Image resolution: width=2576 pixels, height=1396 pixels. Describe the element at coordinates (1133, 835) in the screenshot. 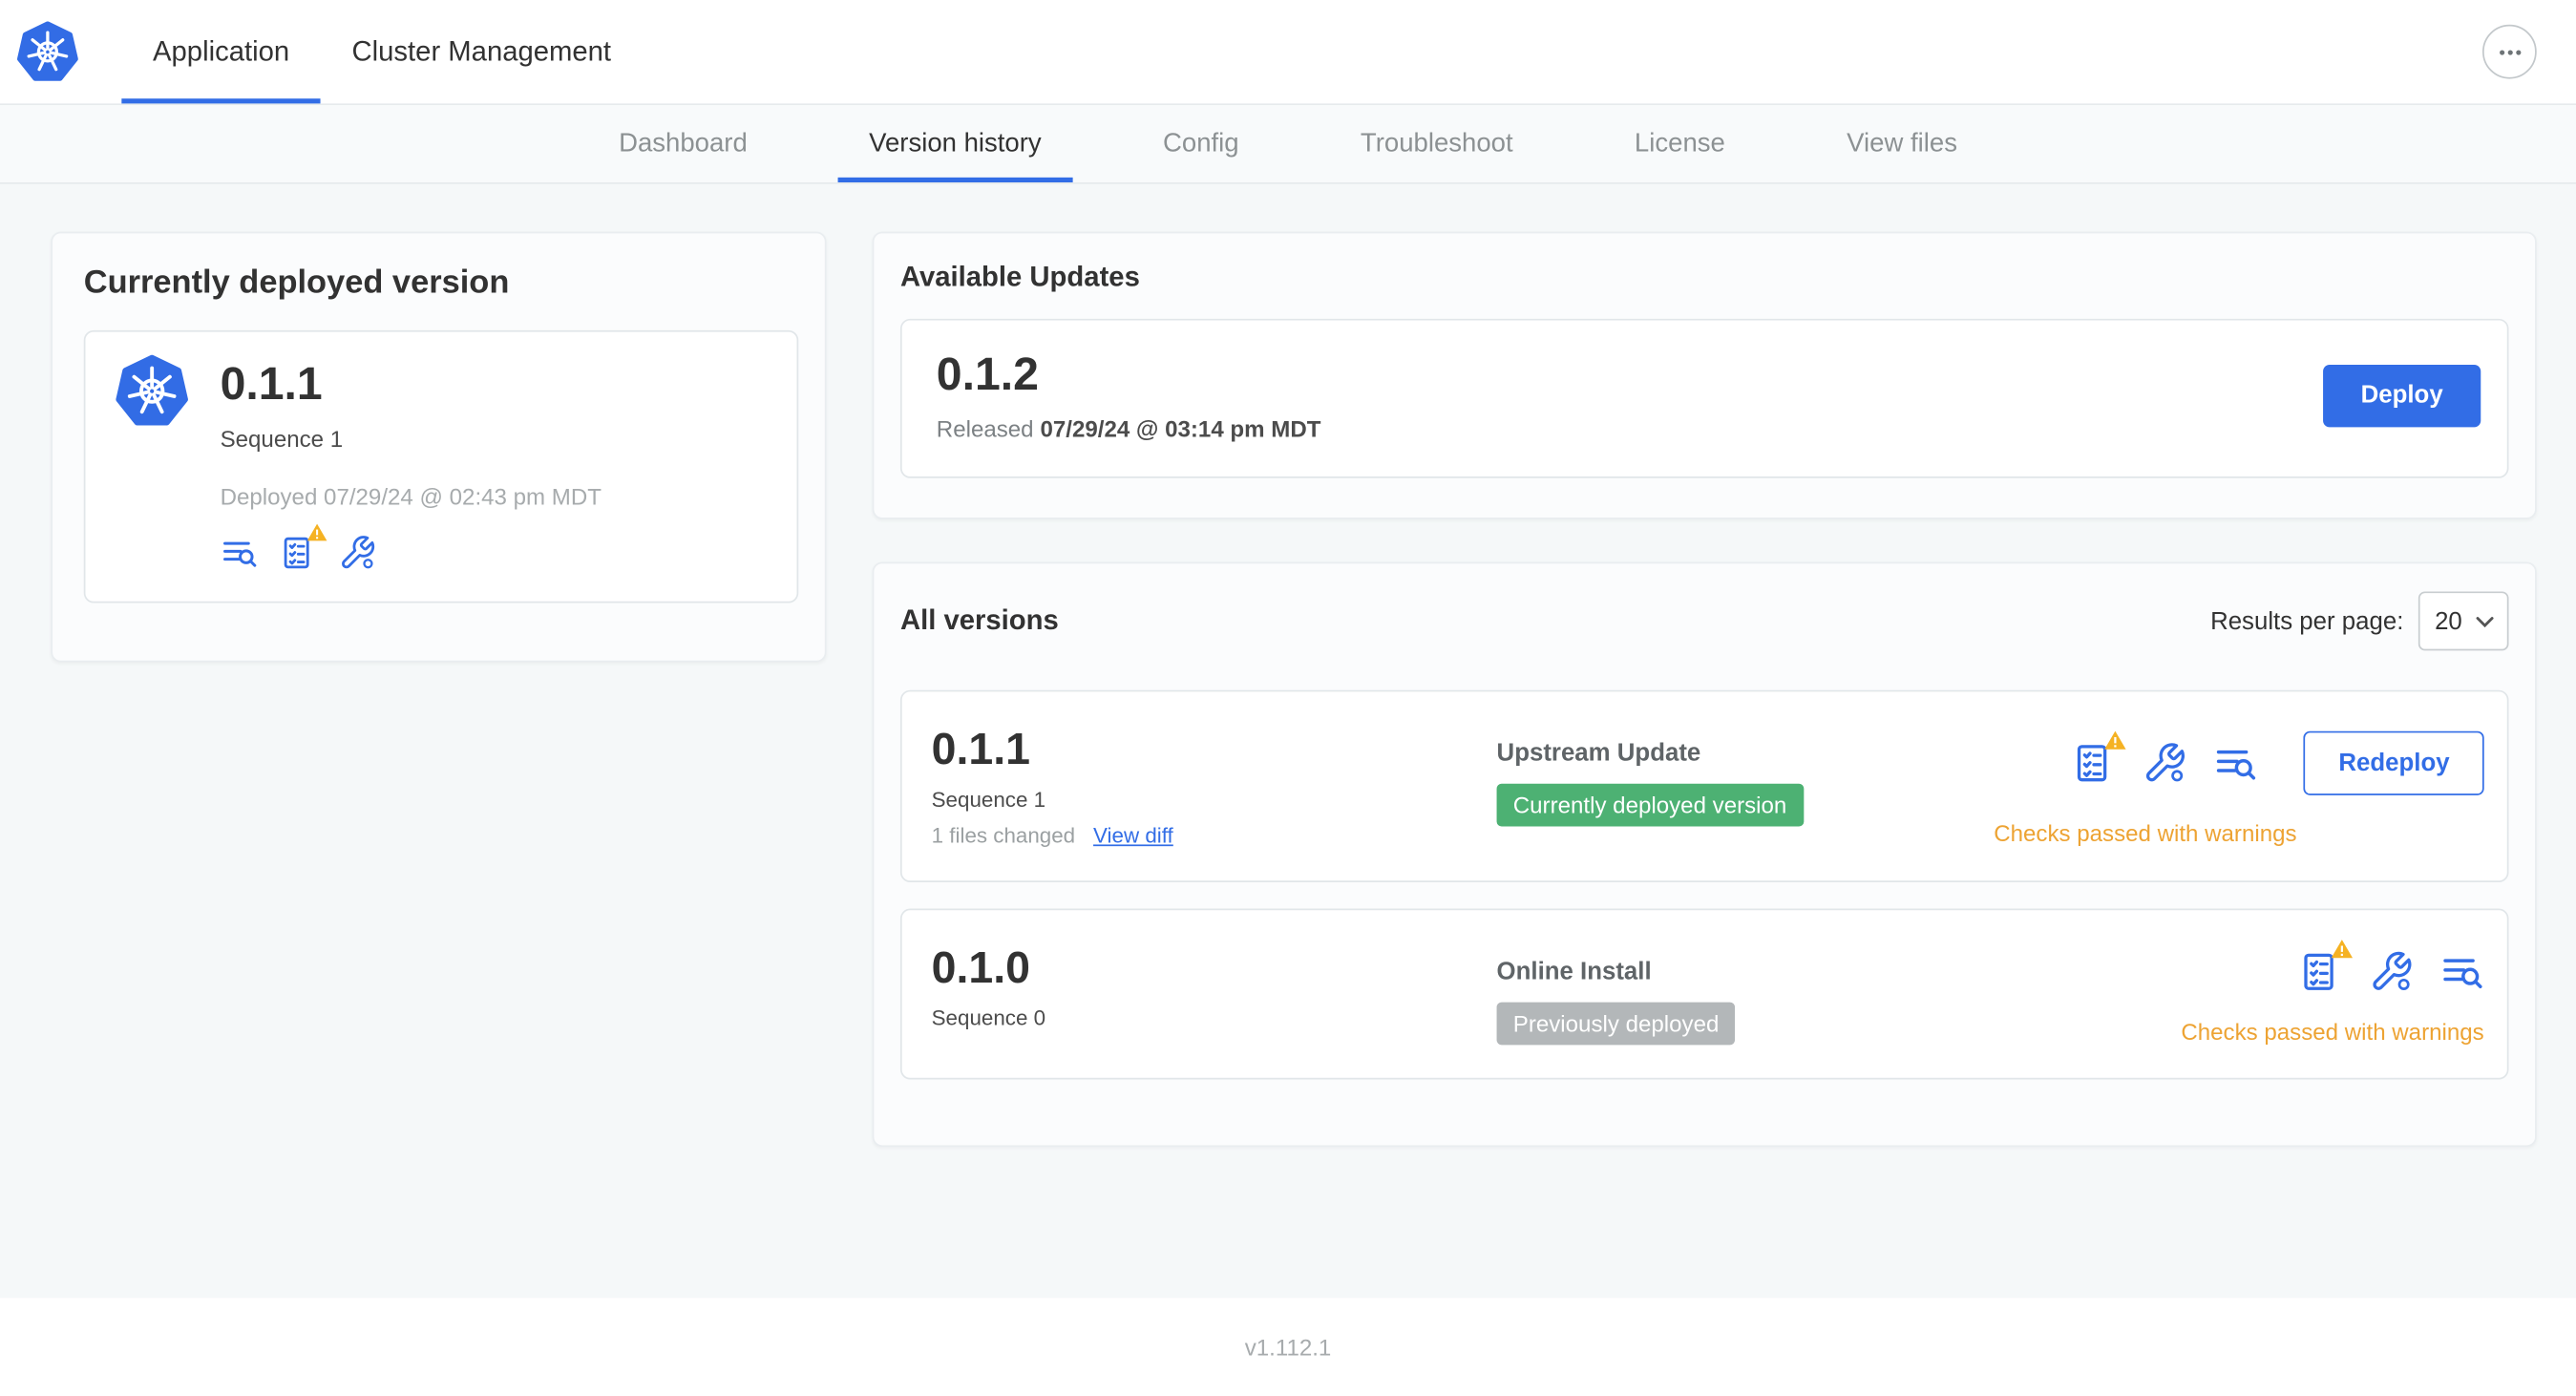

I see `view-diff-link: View diff` at that location.